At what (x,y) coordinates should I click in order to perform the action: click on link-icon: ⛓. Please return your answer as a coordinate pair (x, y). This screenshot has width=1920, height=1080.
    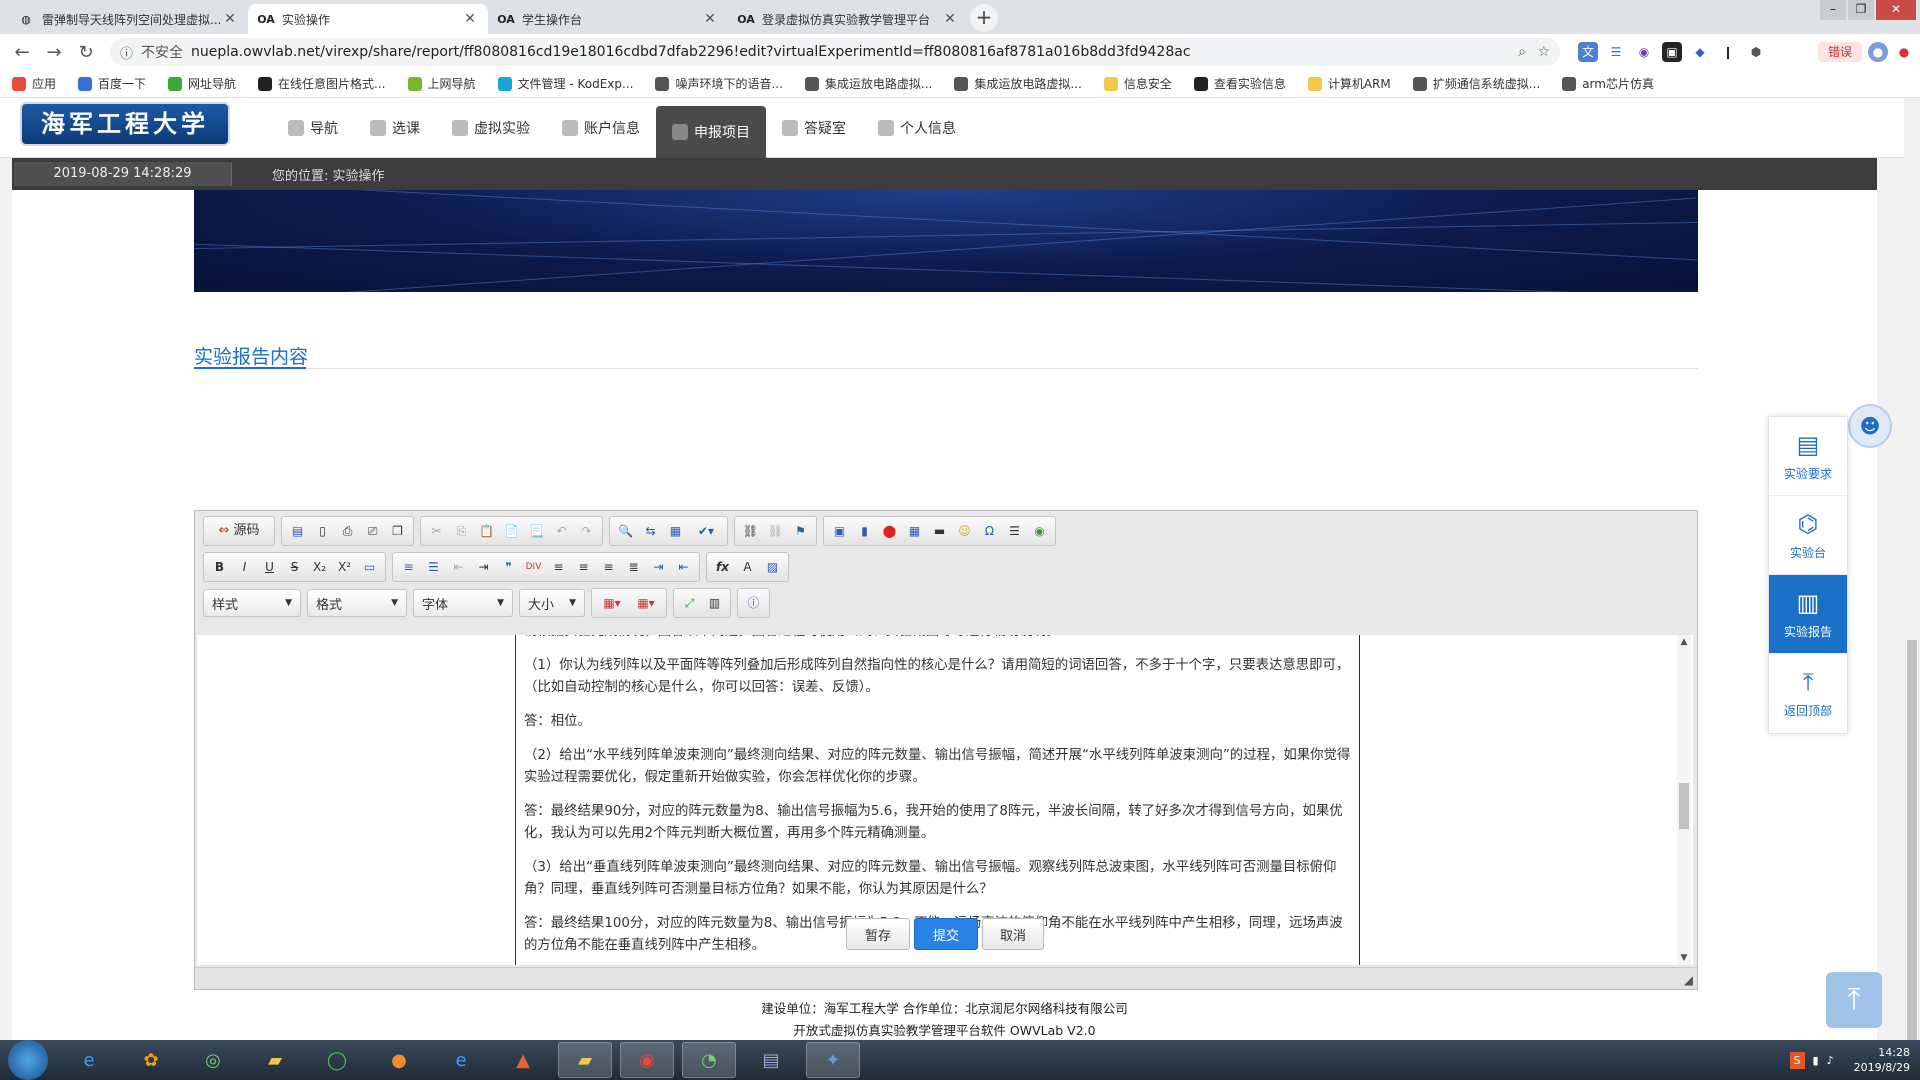
    Looking at the image, I should click on (750, 531).